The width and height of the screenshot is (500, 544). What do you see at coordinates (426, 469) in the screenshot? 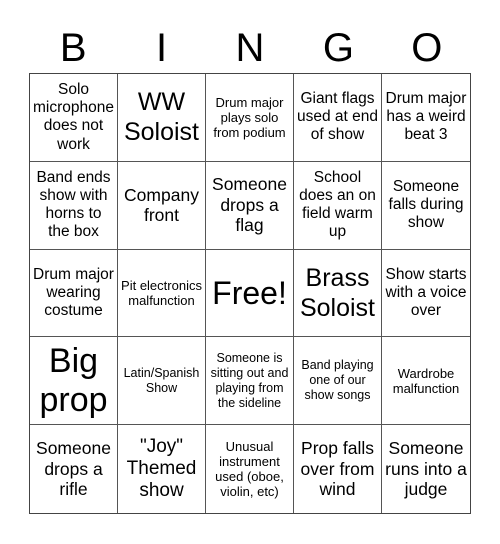
I see `bingo-cell: Someone runs into a judge` at bounding box center [426, 469].